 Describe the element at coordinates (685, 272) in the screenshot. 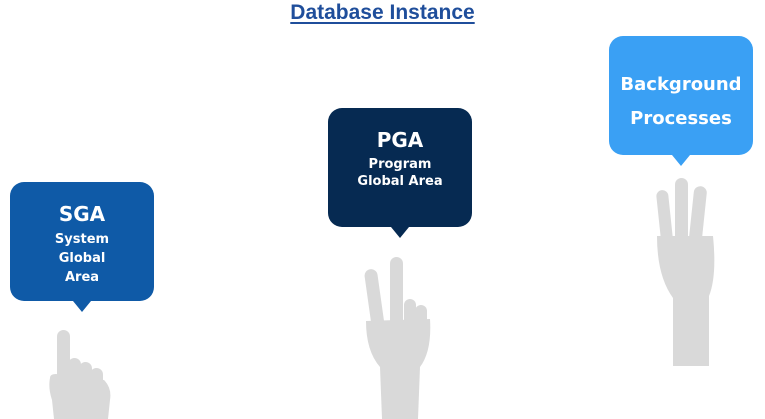

I see `three-finger-hand-icon` at that location.